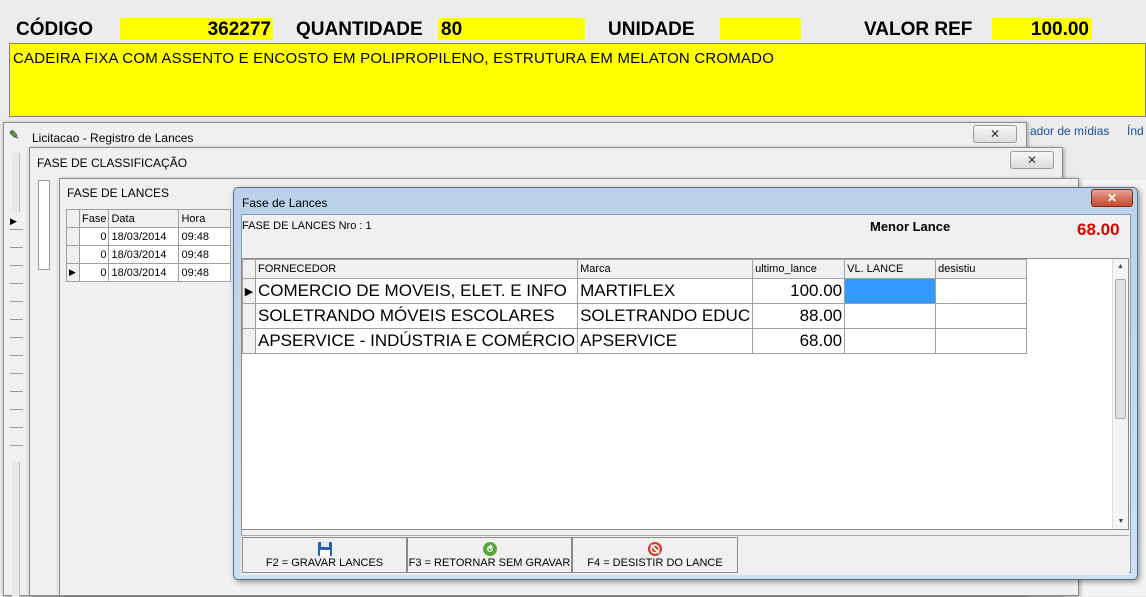  I want to click on row-indicators: ▶, so click(16, 337).